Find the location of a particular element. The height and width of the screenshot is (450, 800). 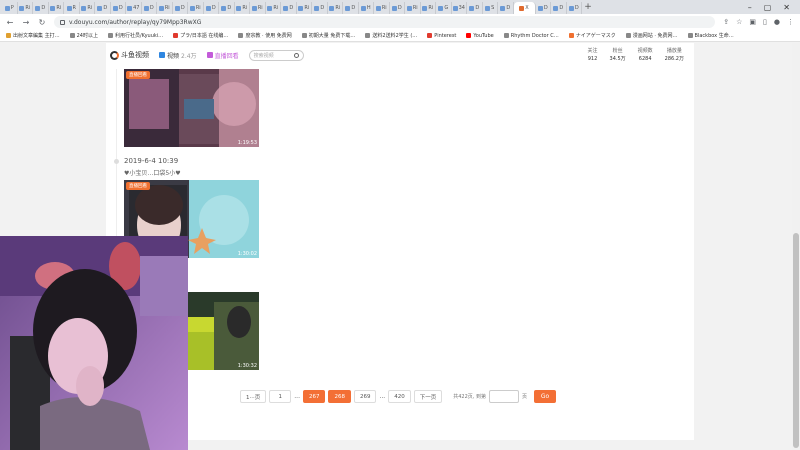

maximize-button: ▢ is located at coordinates (768, 7).